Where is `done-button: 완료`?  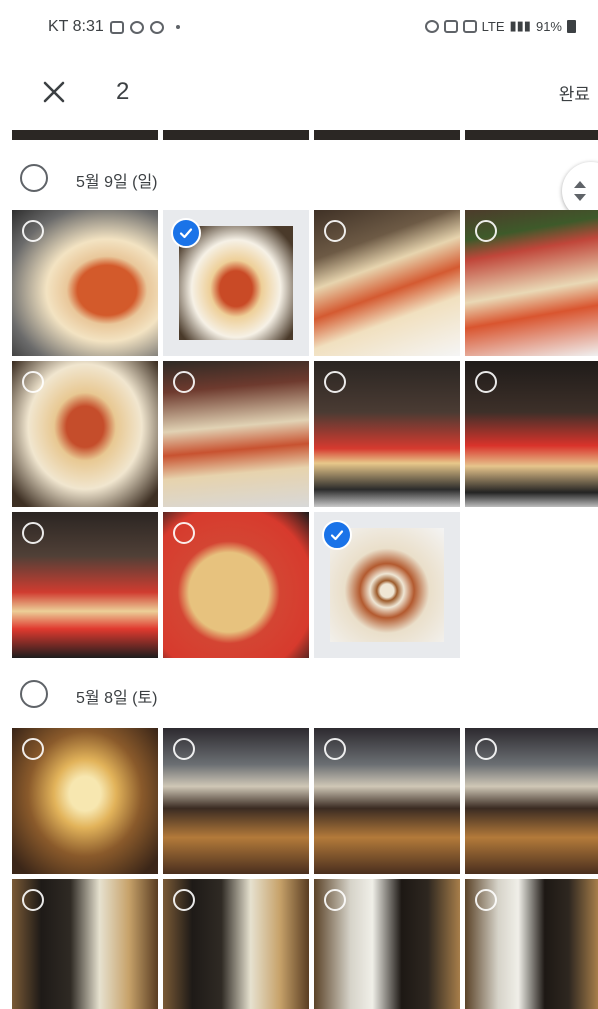 done-button: 완료 is located at coordinates (574, 92).